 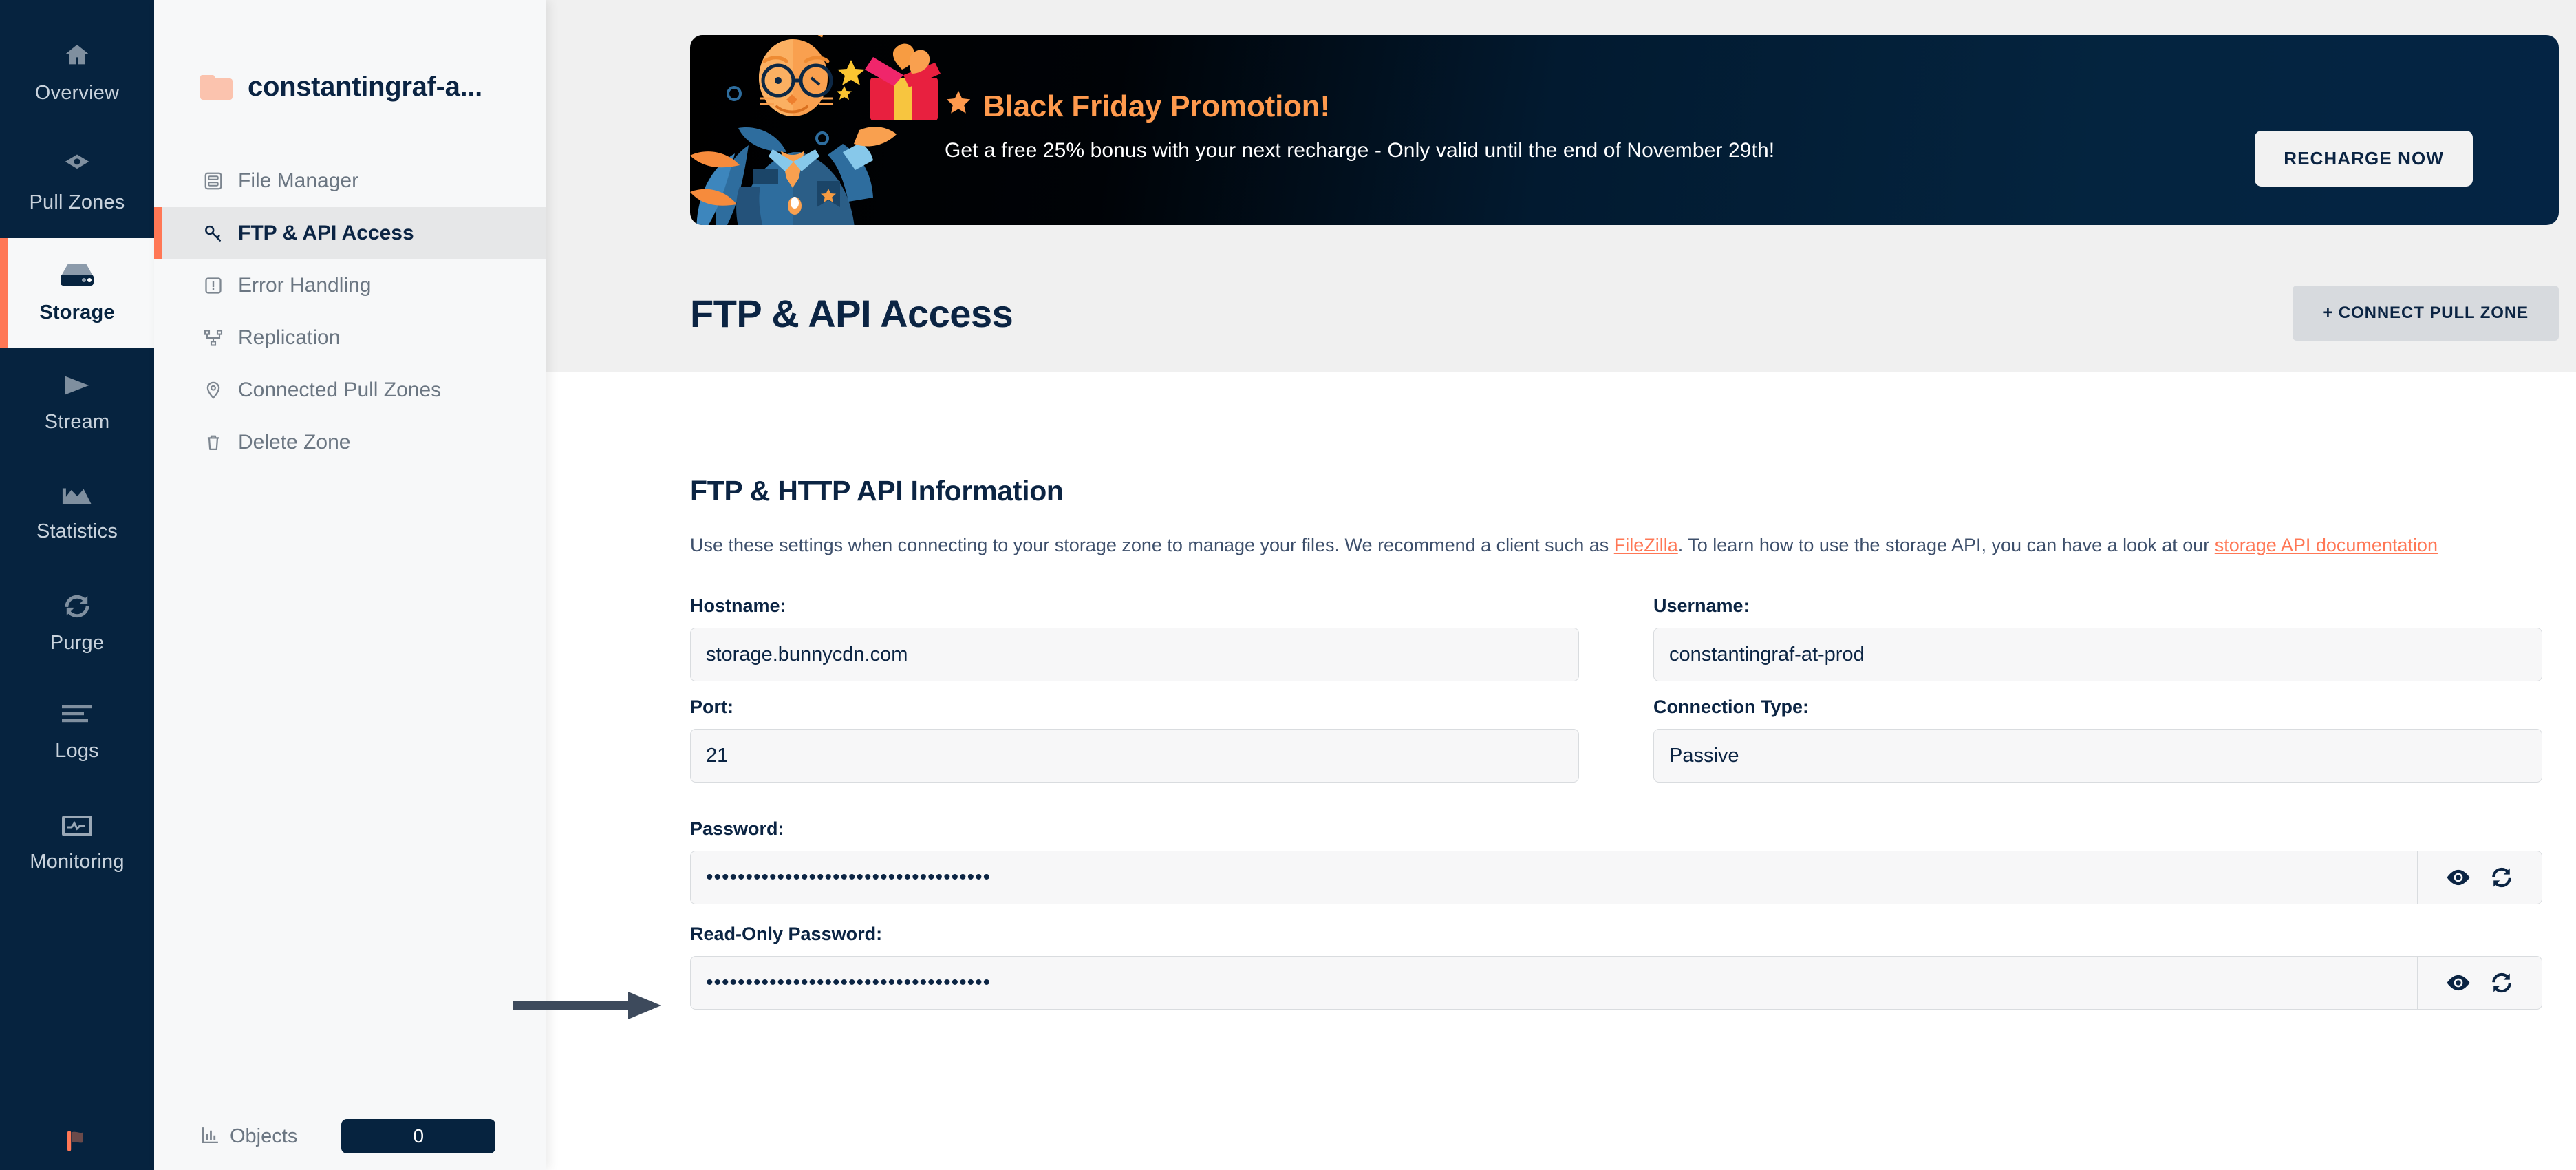 I want to click on nav-label: Logs, so click(x=77, y=751).